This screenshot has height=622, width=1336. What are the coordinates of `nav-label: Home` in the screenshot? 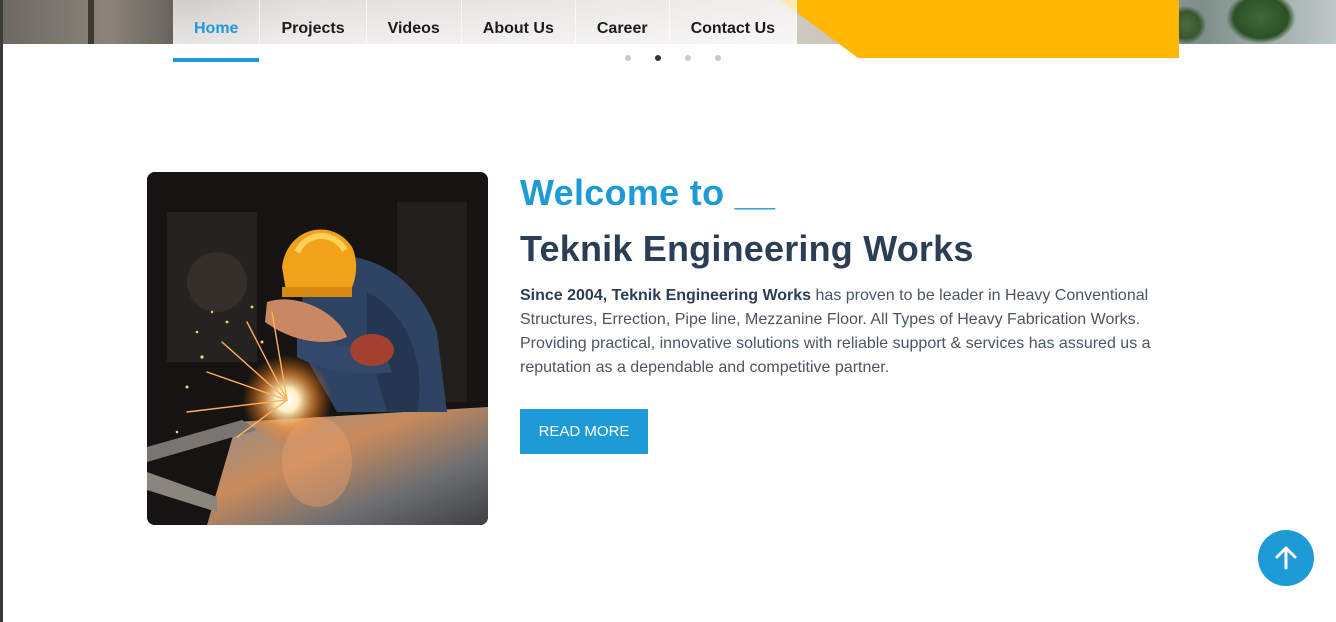 It's located at (216, 28).